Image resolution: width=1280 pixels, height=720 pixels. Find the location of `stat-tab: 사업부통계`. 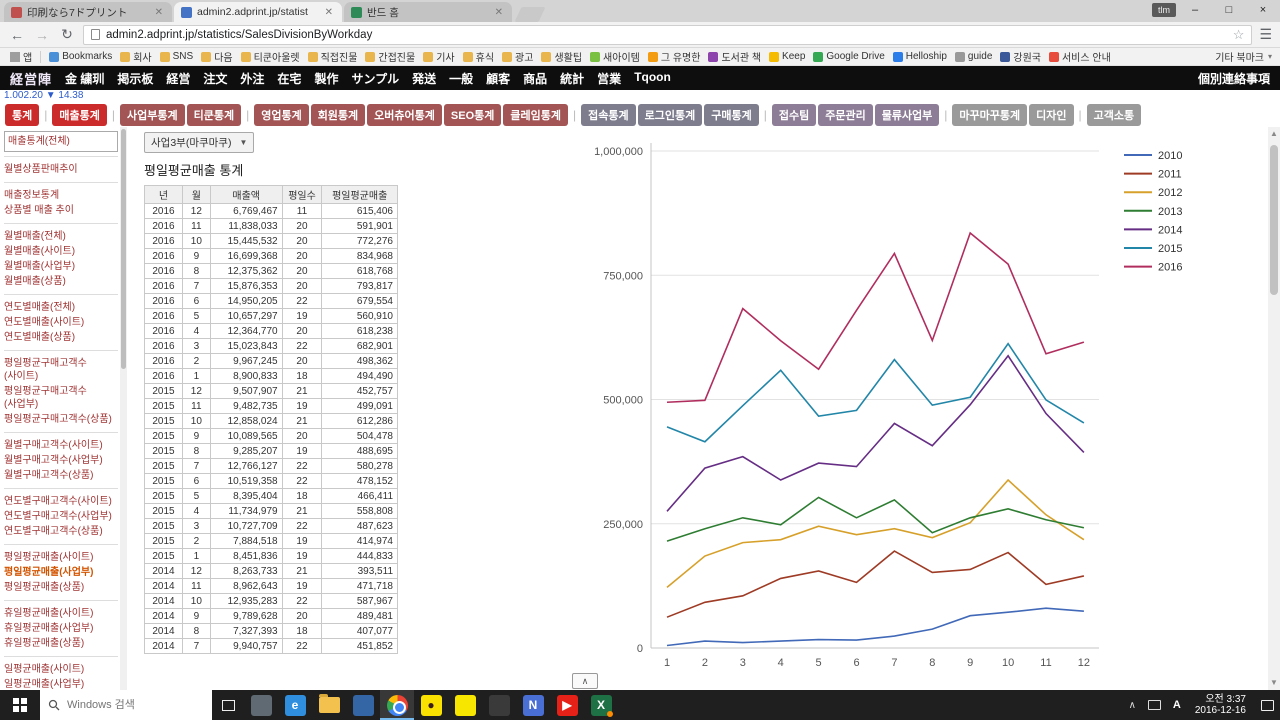

stat-tab: 사업부통계 is located at coordinates (152, 114).